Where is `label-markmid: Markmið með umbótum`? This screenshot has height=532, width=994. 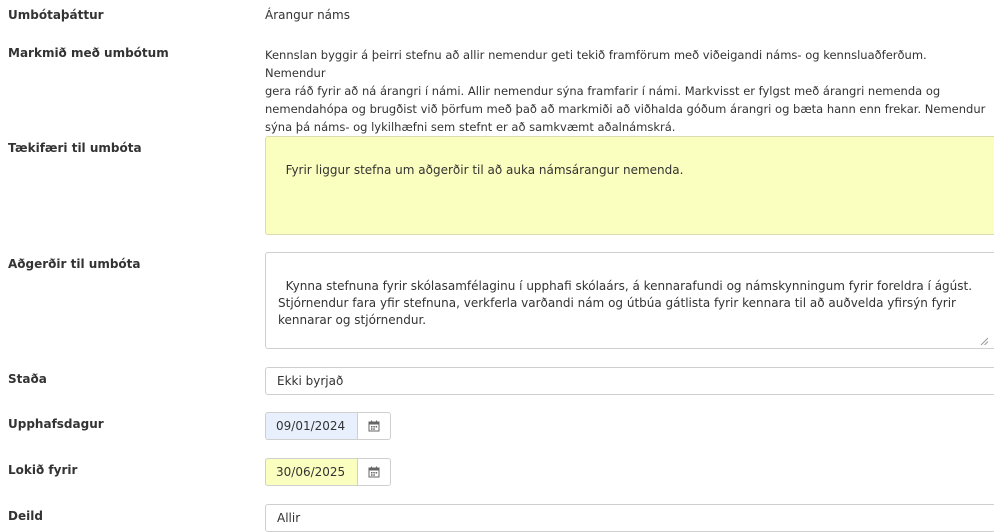 label-markmid: Markmið með umbótum is located at coordinates (88, 53).